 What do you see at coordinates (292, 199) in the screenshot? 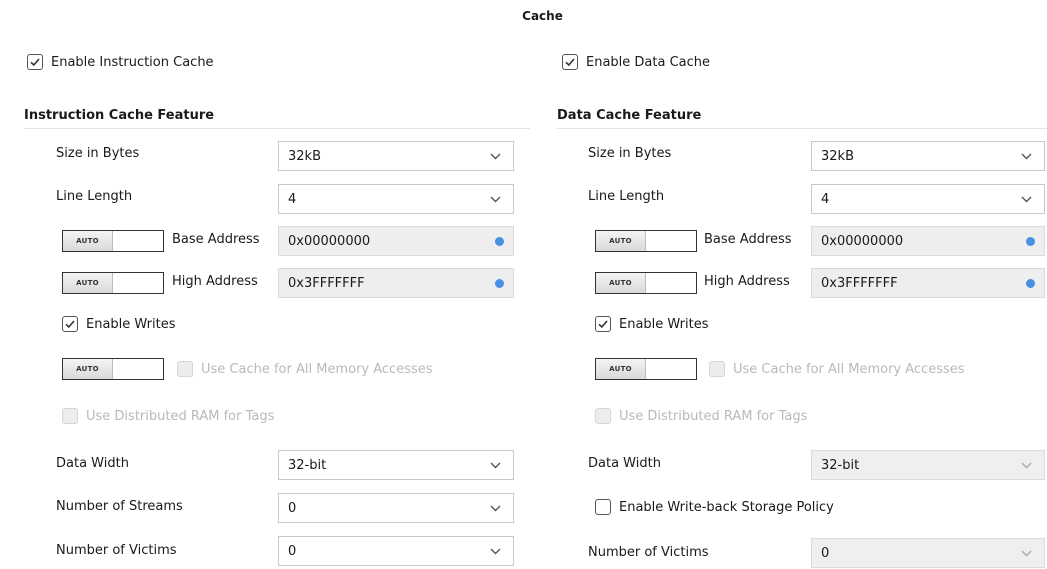
I see `icache-line-length-value: 4` at bounding box center [292, 199].